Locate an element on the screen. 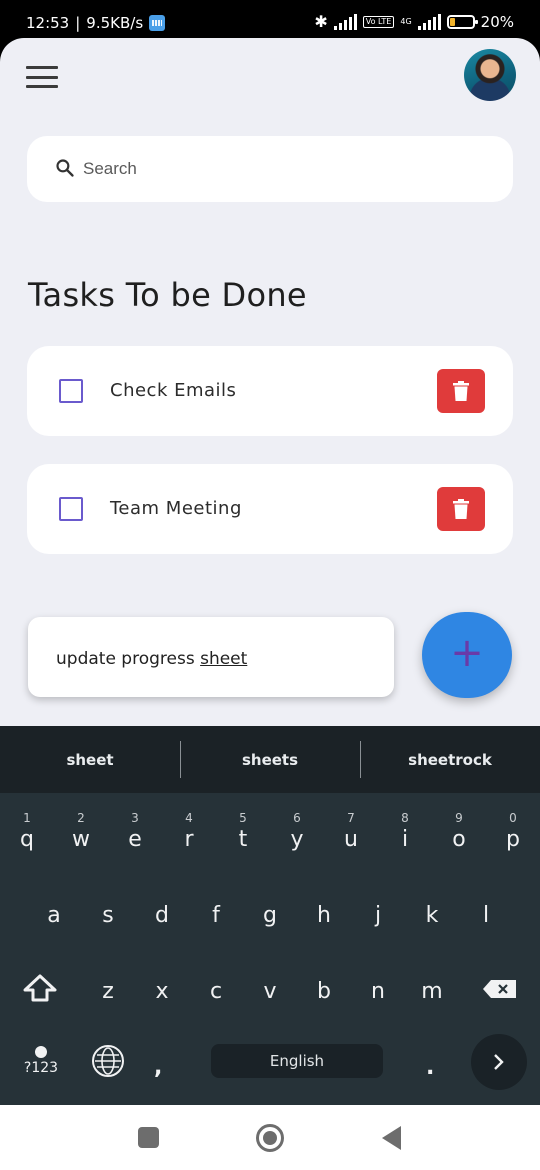 This screenshot has width=540, height=1170. task-label: Check Emails is located at coordinates (173, 390).